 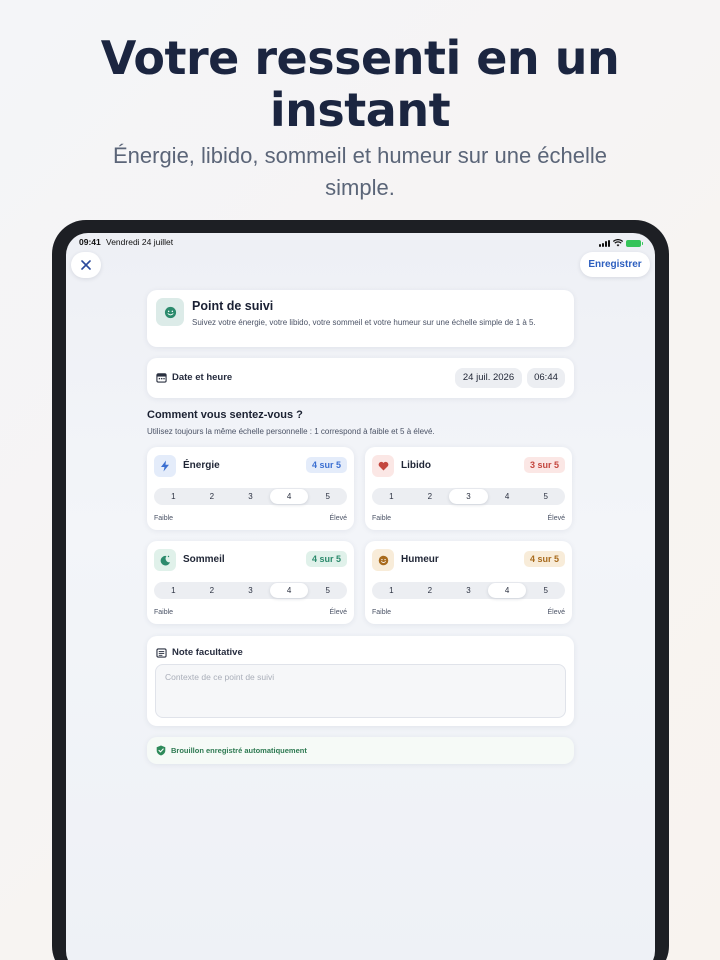 I want to click on metric-card-energie: Énergie 4 sur 5 12345 Faible Élevé, so click(x=250, y=488).